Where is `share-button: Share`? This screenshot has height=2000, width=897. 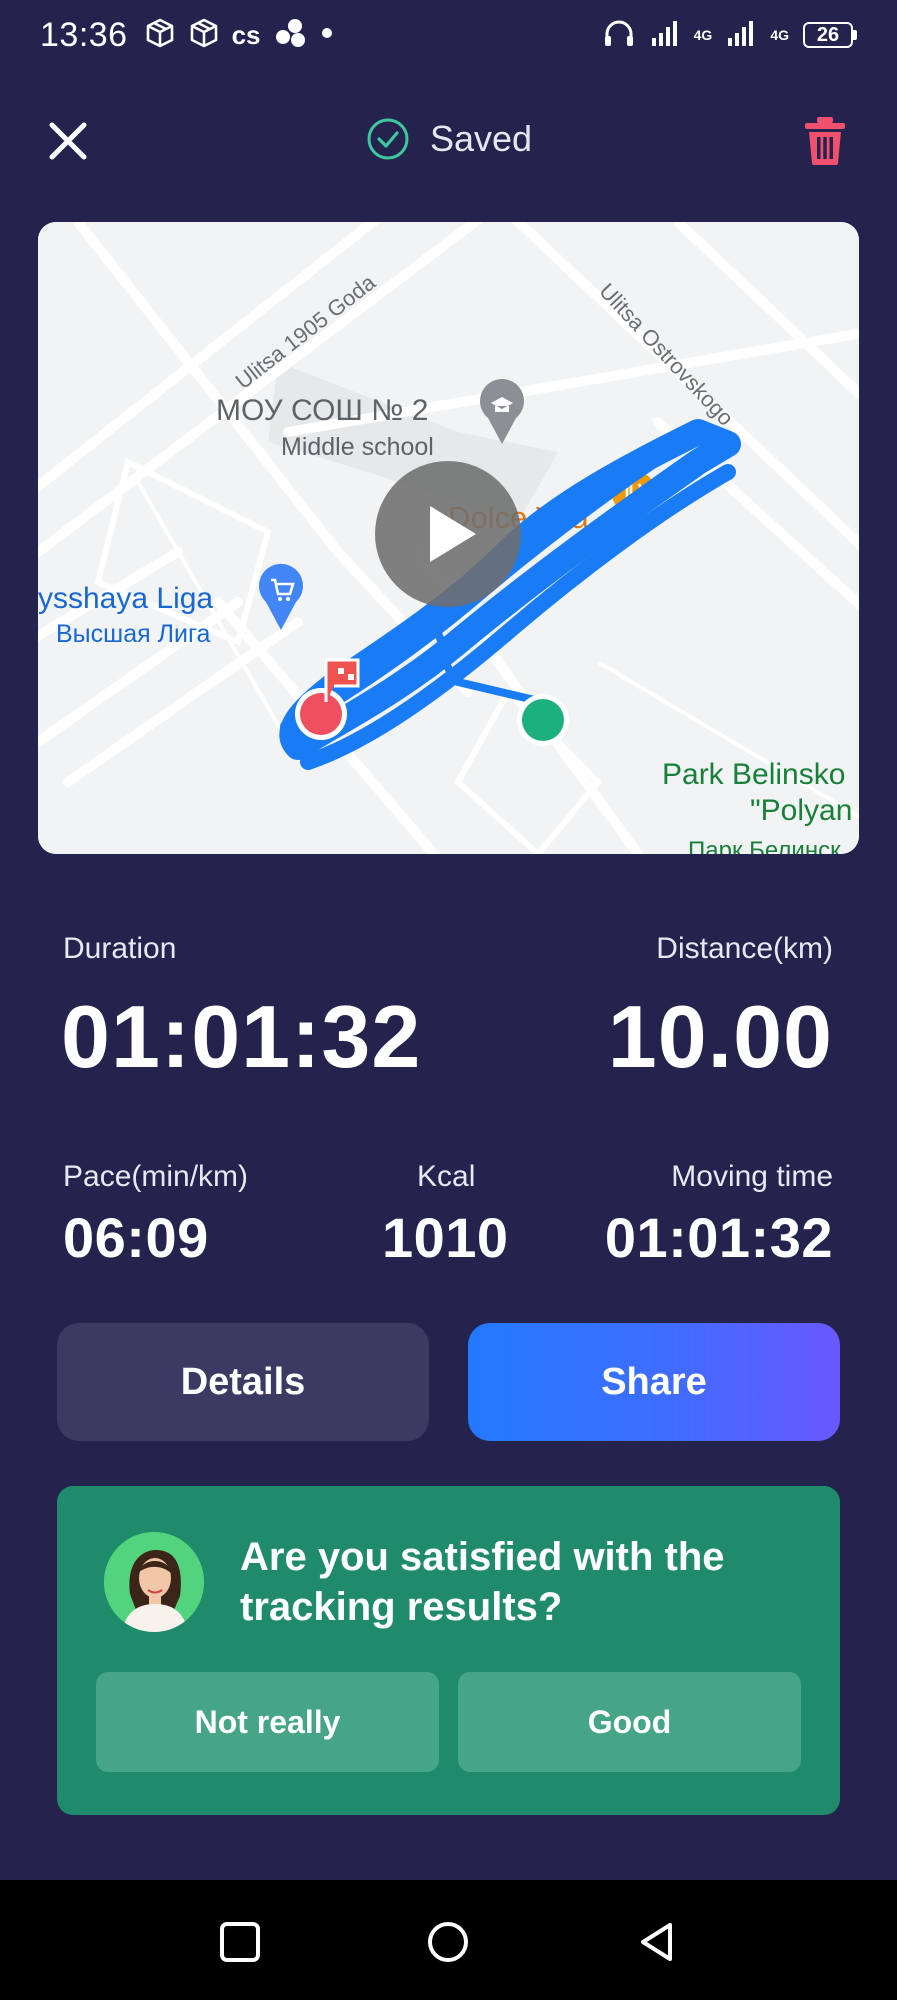
share-button: Share is located at coordinates (654, 1382).